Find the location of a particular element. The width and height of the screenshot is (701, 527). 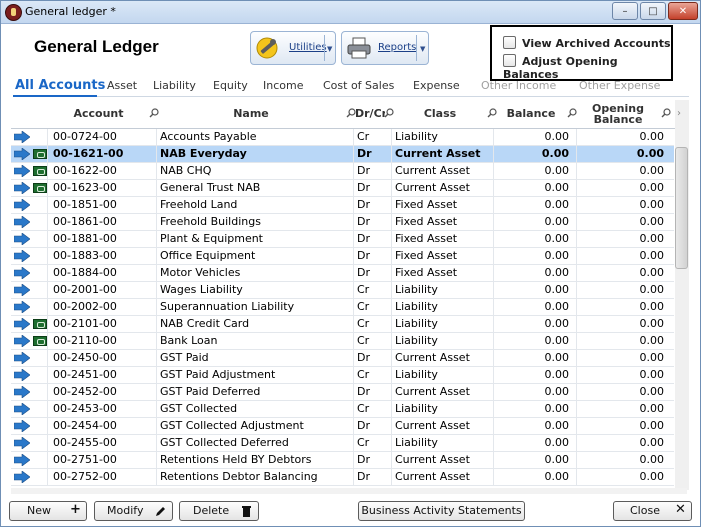

table-row: 00-2110-00 Bank Loan Cr Liability 0.00 0.00 is located at coordinates (342, 341).